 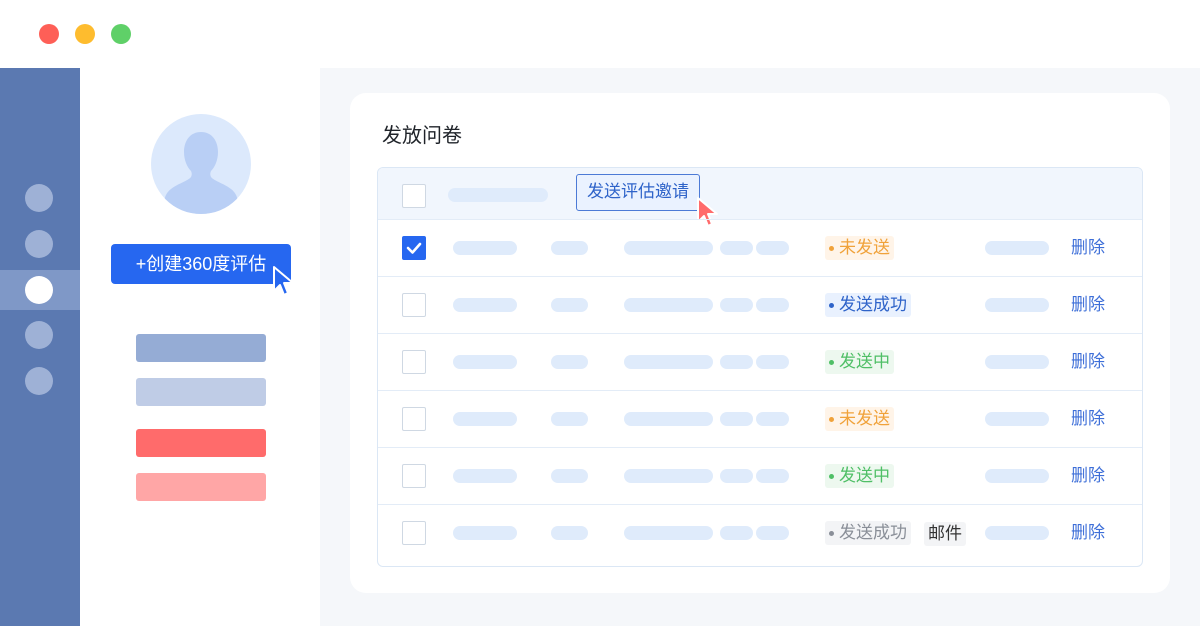 I want to click on window-titlebar, so click(x=600, y=34).